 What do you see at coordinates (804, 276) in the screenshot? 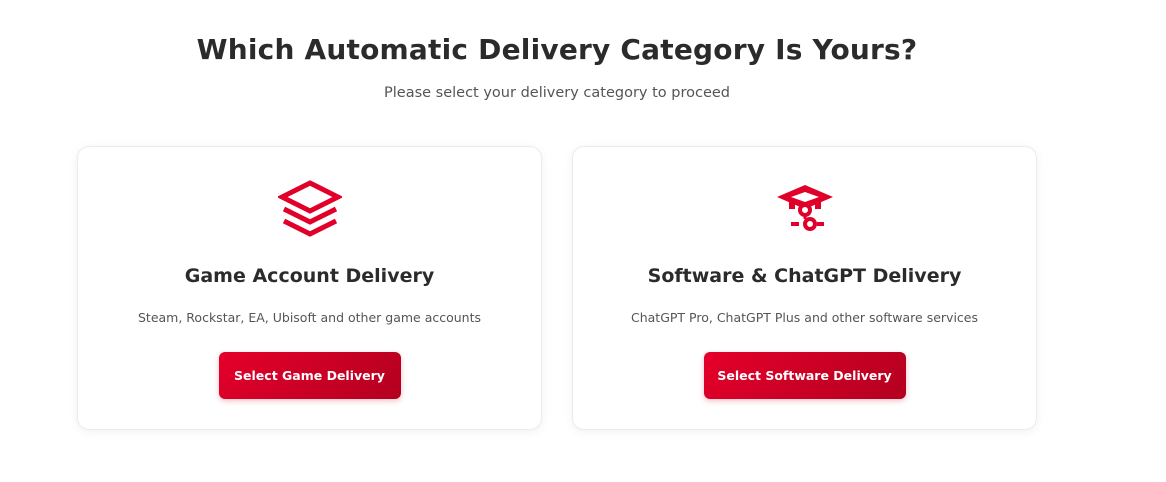
I see `card-title: Software & ChatGPT Delivery` at bounding box center [804, 276].